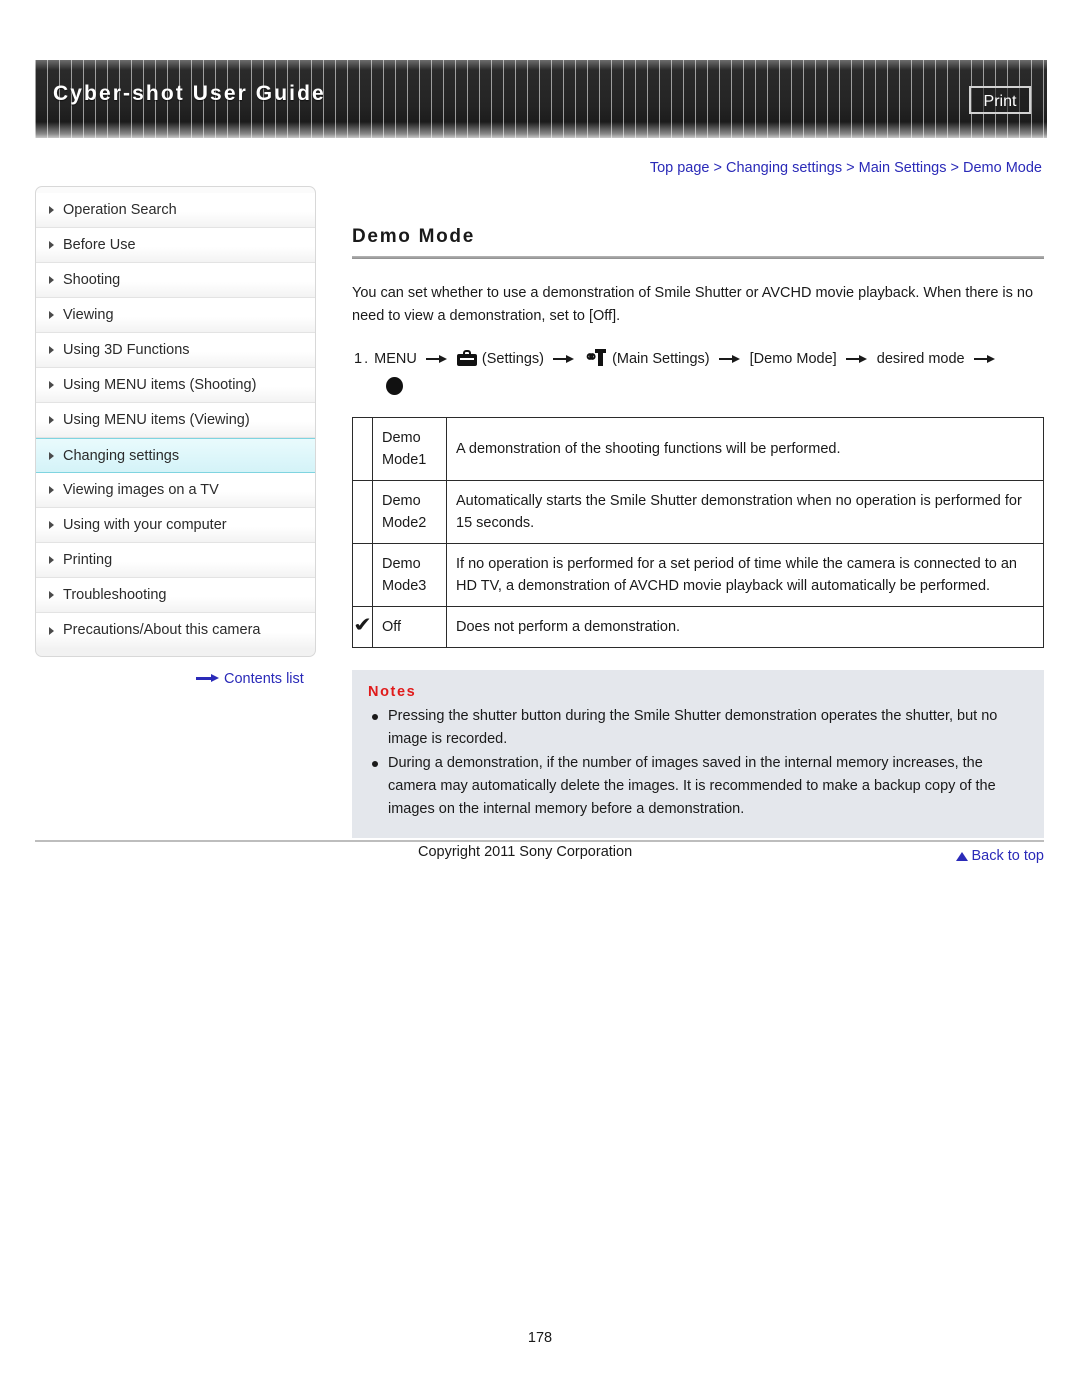  What do you see at coordinates (175, 595) in the screenshot?
I see `sidebar-item-troubleshooting: Troubleshooting` at bounding box center [175, 595].